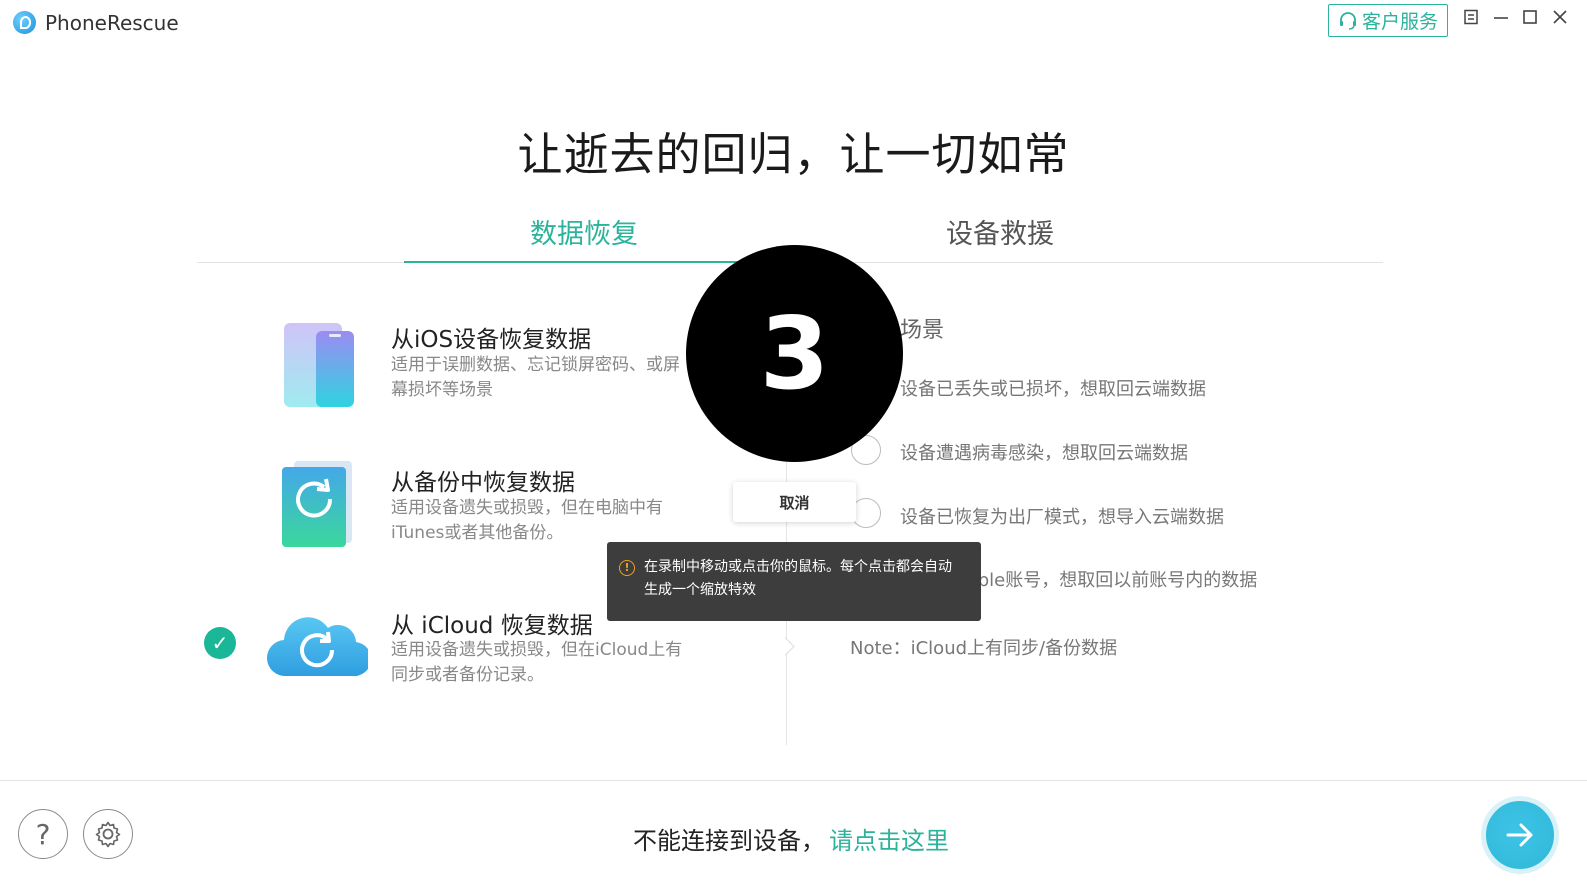 The image size is (1587, 892). I want to click on minimize-icon, so click(1501, 18).